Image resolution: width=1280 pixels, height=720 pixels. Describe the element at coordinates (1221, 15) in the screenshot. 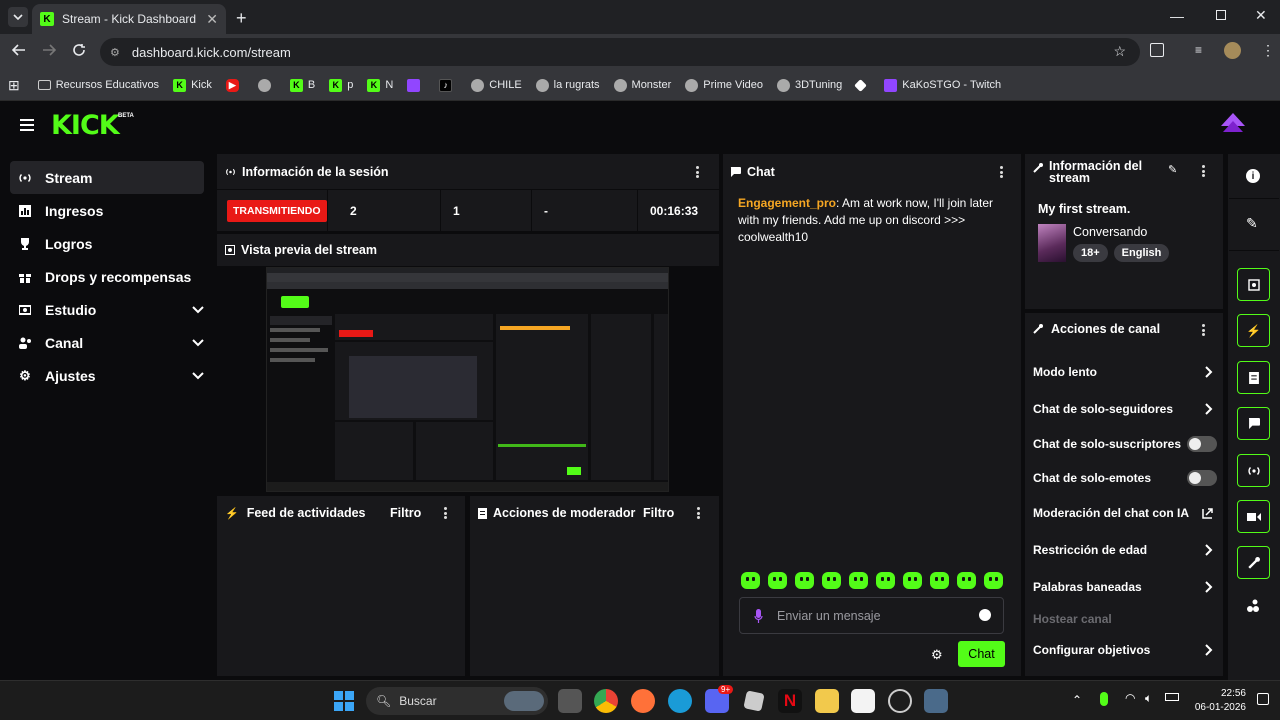

I see `maximize-button` at that location.